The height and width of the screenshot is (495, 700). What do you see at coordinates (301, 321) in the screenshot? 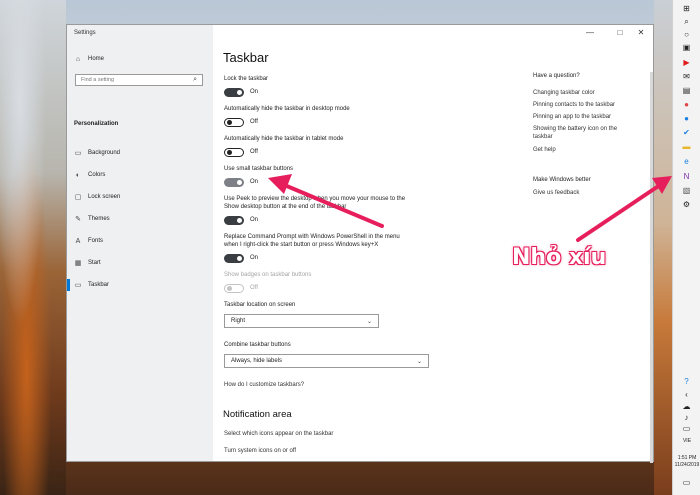
I see `taskbar-location-select: Right ⌄` at bounding box center [301, 321].